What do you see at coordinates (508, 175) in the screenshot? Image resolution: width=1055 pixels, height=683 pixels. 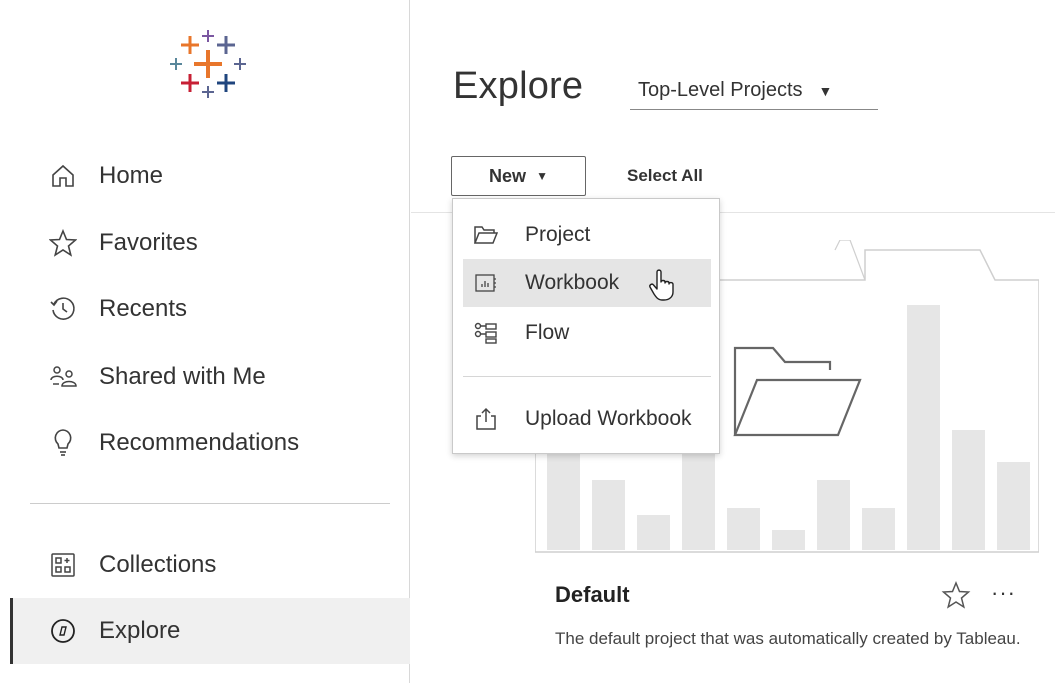 I see `new-button-label: New` at bounding box center [508, 175].